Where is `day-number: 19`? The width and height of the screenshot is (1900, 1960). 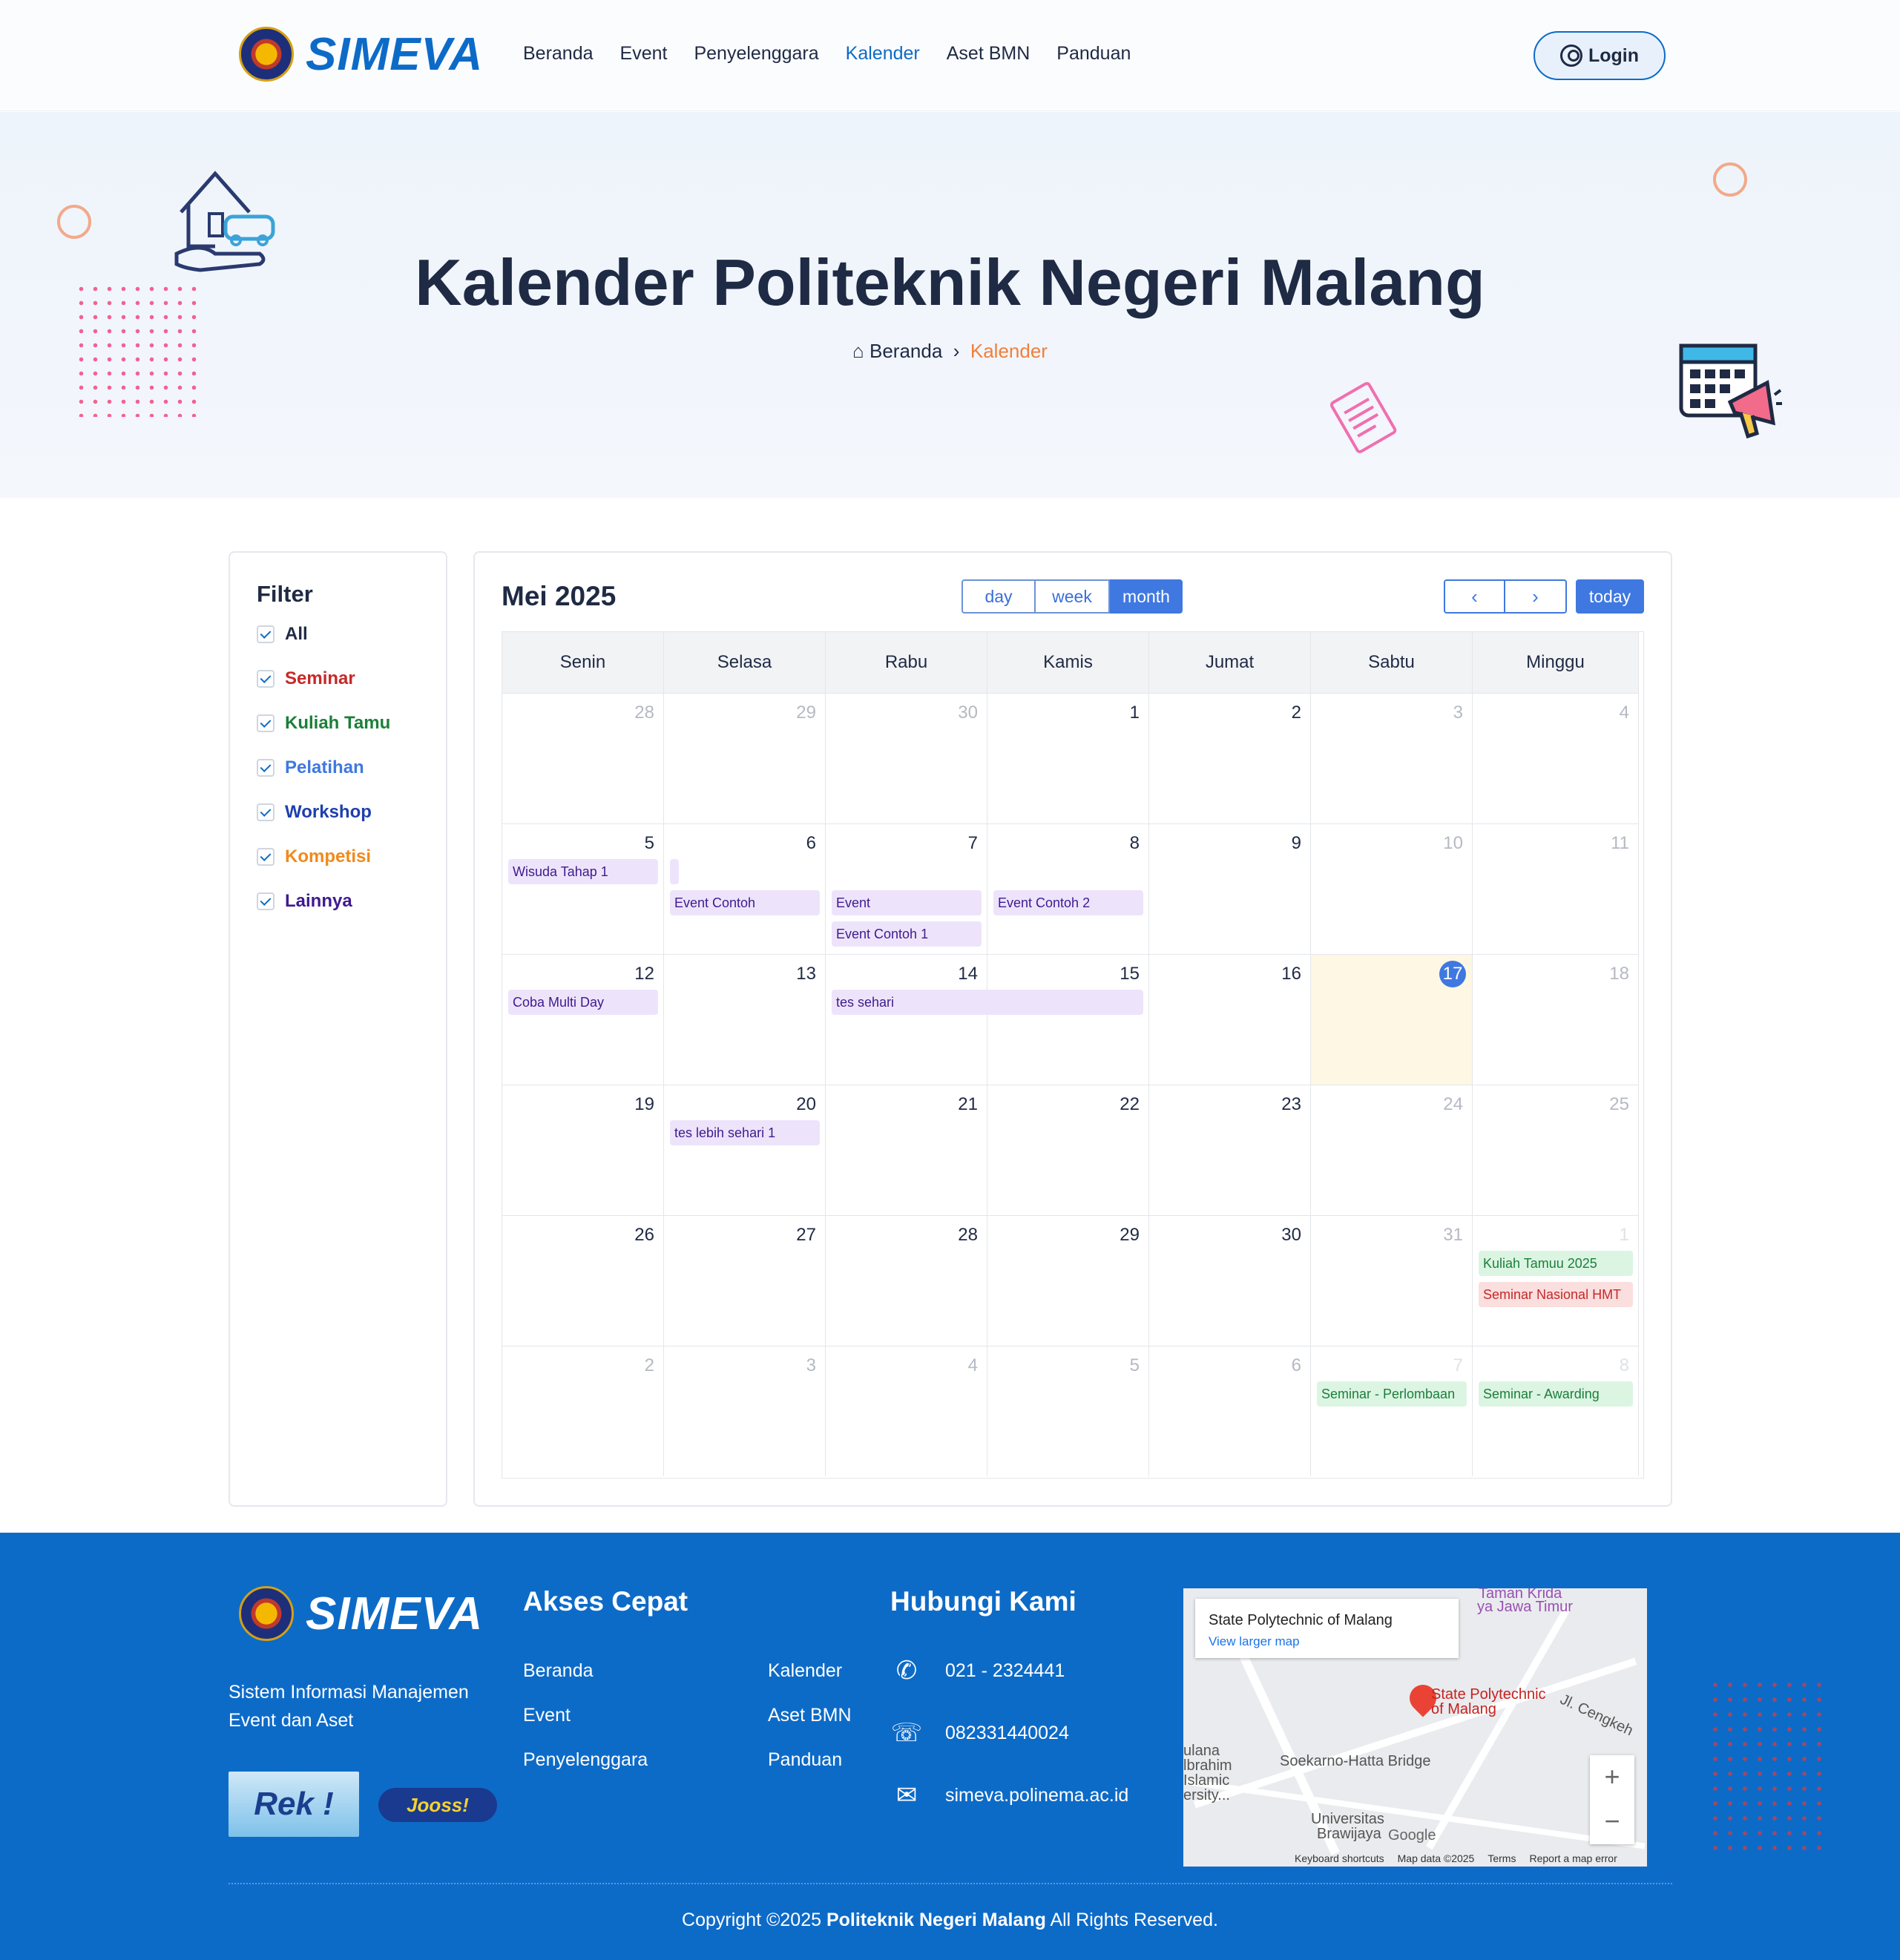 day-number: 19 is located at coordinates (644, 1105).